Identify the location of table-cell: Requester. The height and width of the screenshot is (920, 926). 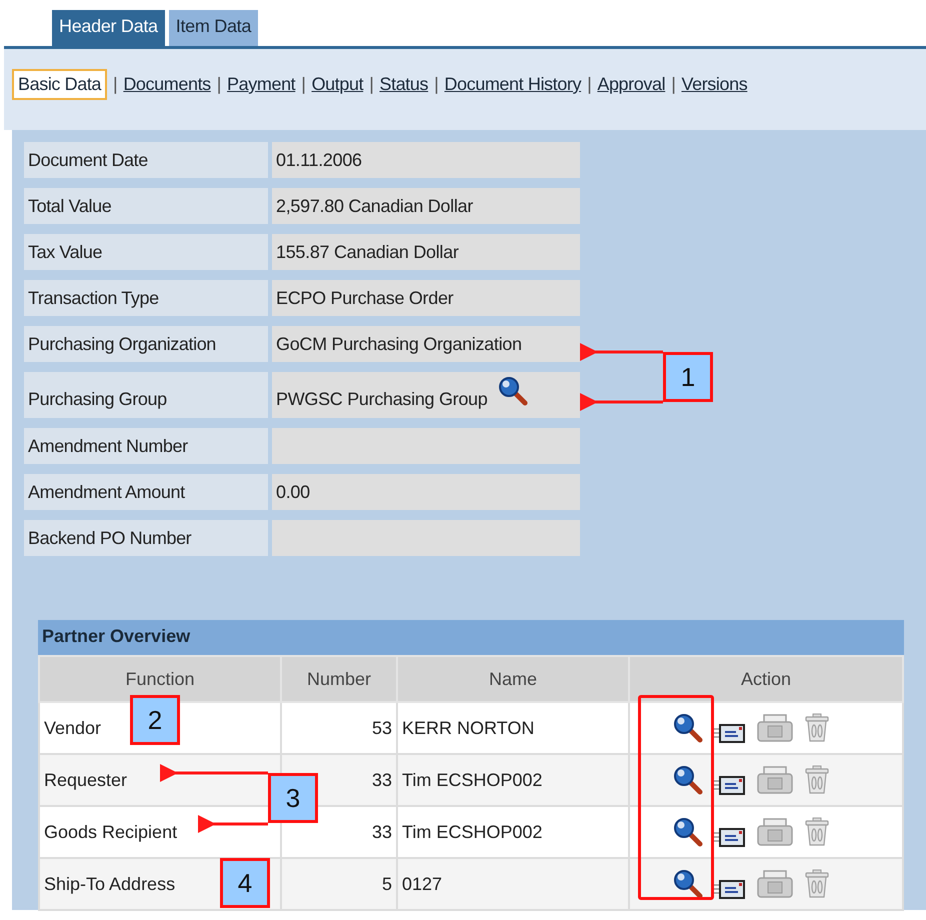
(160, 780).